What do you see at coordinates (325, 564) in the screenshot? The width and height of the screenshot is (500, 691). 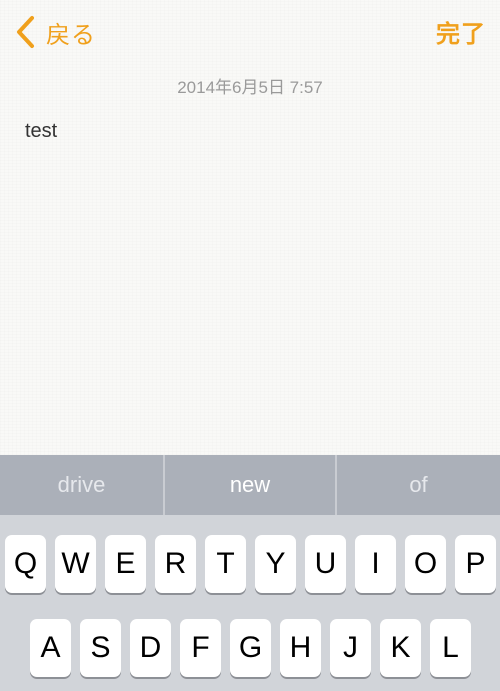 I see `key-u: U` at bounding box center [325, 564].